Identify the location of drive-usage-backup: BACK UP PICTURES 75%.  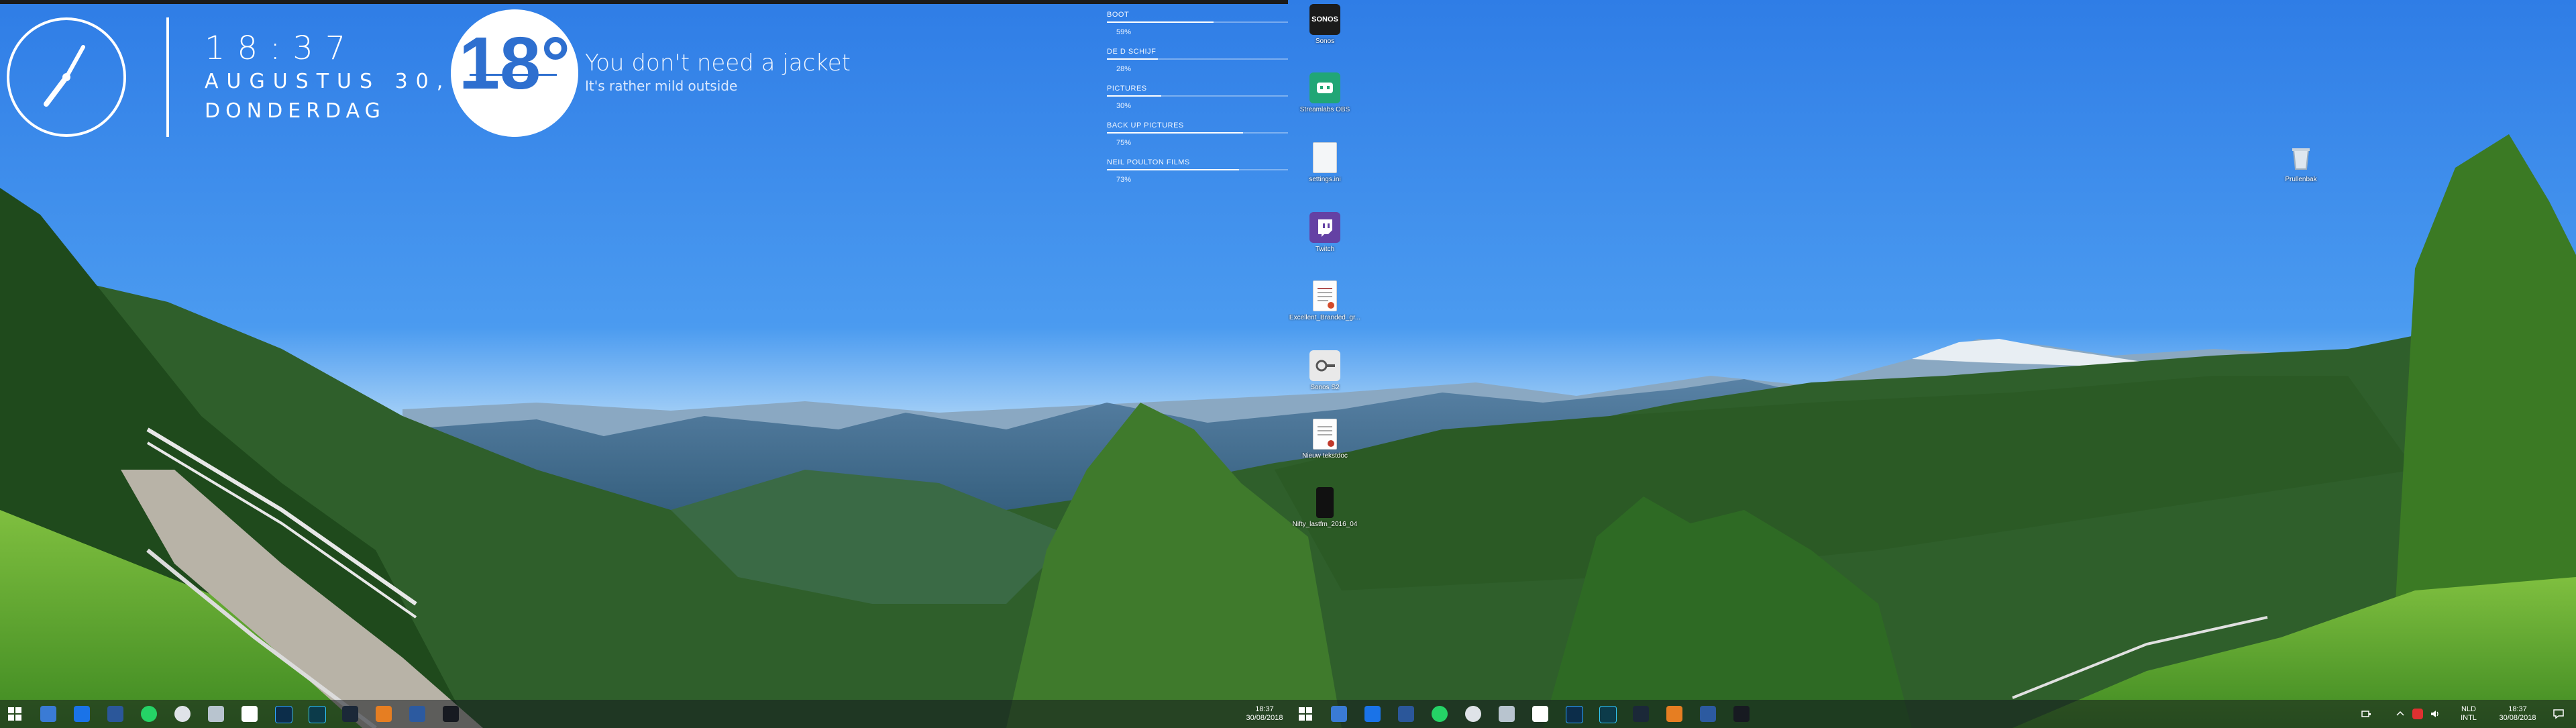
(1197, 134).